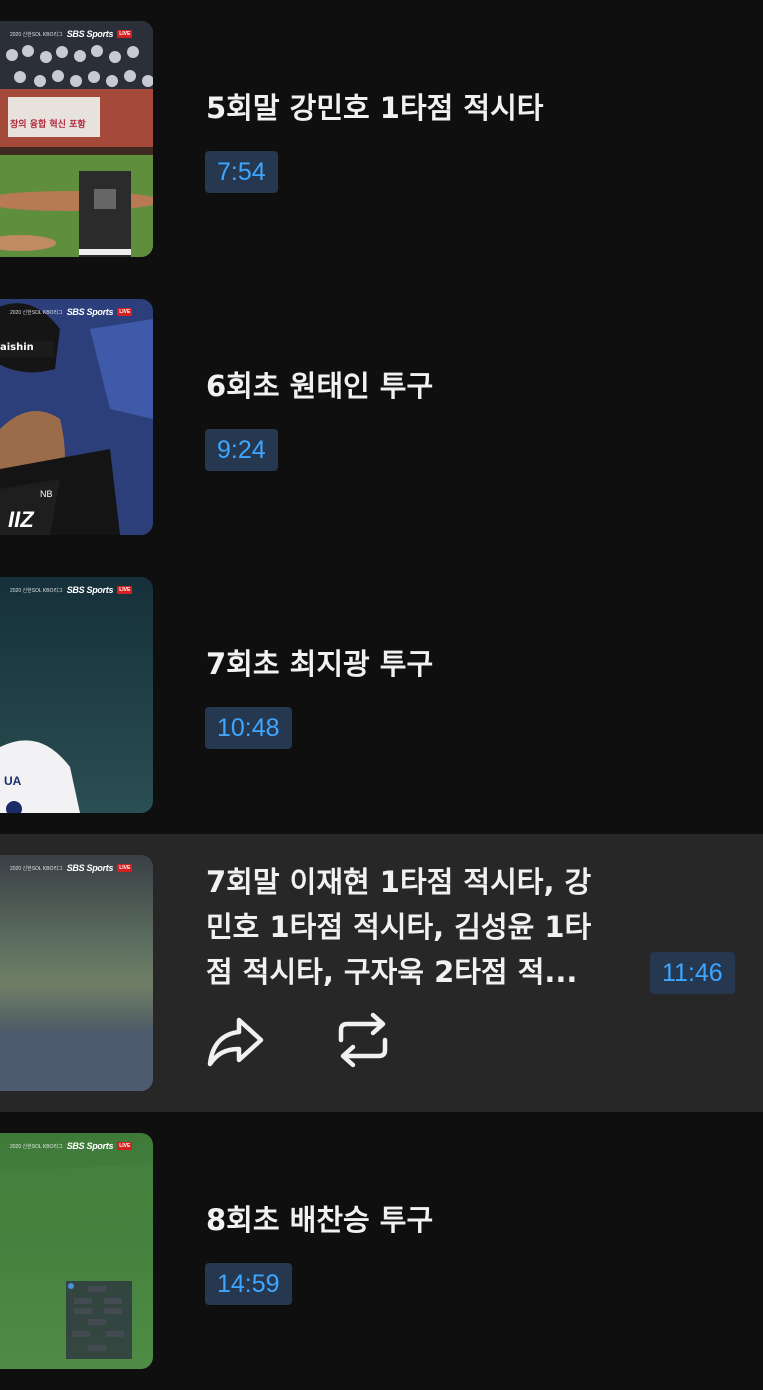 The image size is (763, 1390). I want to click on share-button, so click(235, 1042).